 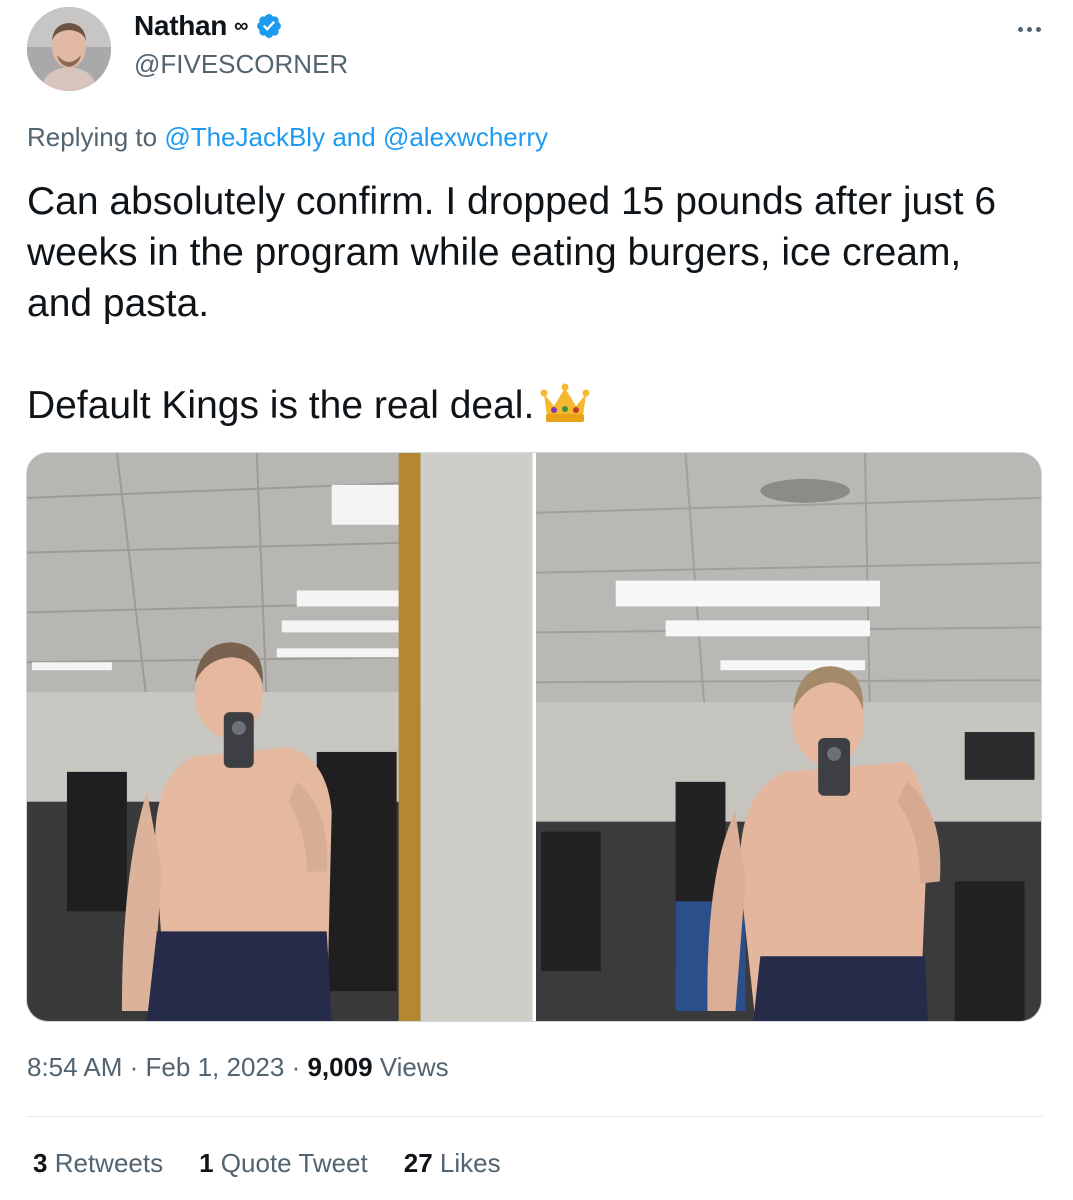 What do you see at coordinates (269, 26) in the screenshot?
I see `verified-badge-icon` at bounding box center [269, 26].